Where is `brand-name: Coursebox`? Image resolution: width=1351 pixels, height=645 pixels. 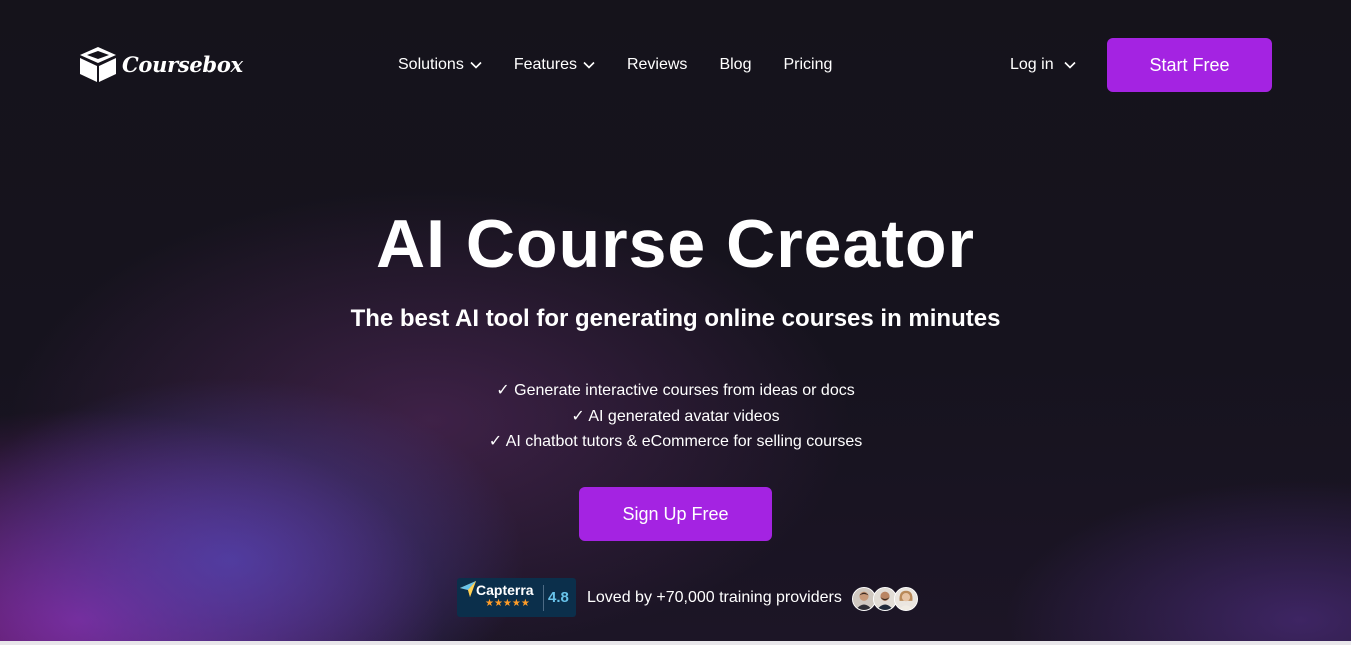 brand-name: Coursebox is located at coordinates (182, 64).